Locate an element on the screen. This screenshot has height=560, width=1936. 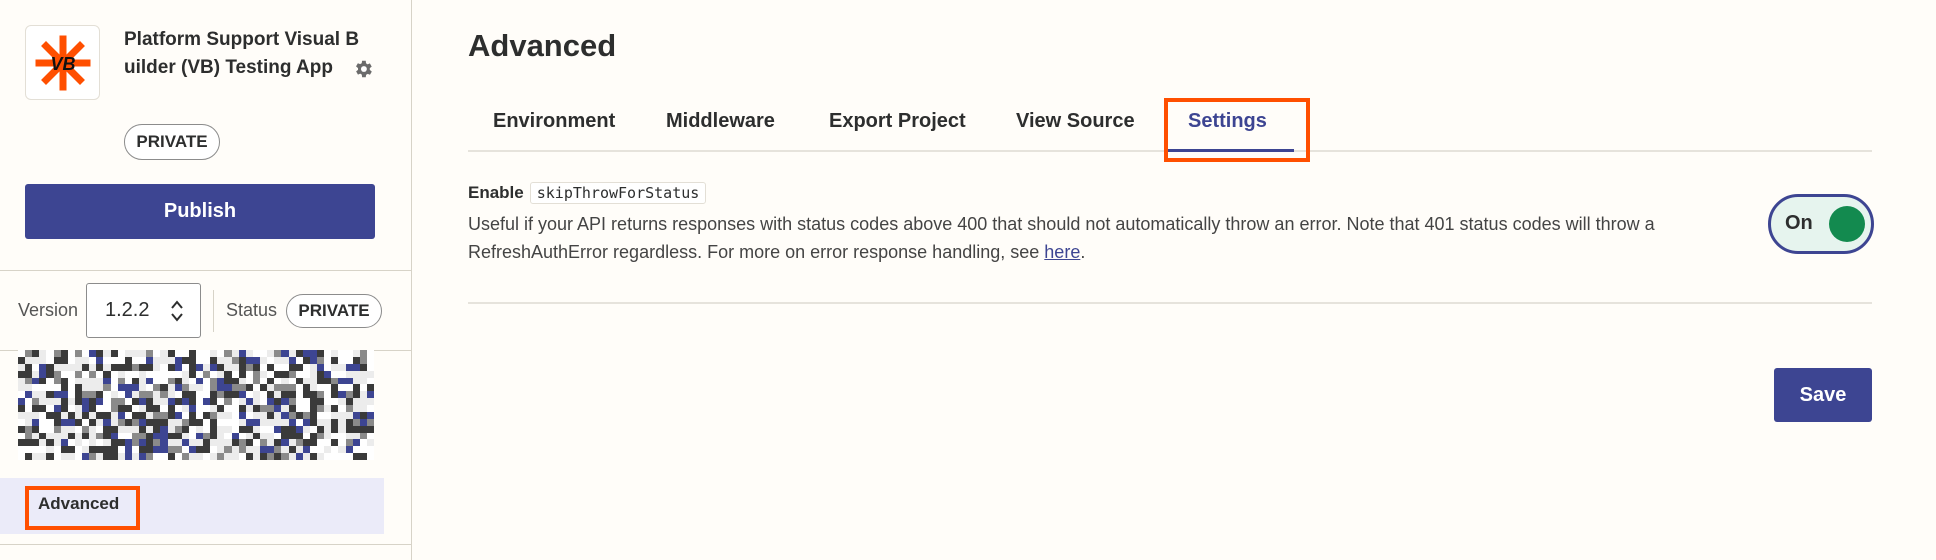
help-link: here is located at coordinates (1062, 252).